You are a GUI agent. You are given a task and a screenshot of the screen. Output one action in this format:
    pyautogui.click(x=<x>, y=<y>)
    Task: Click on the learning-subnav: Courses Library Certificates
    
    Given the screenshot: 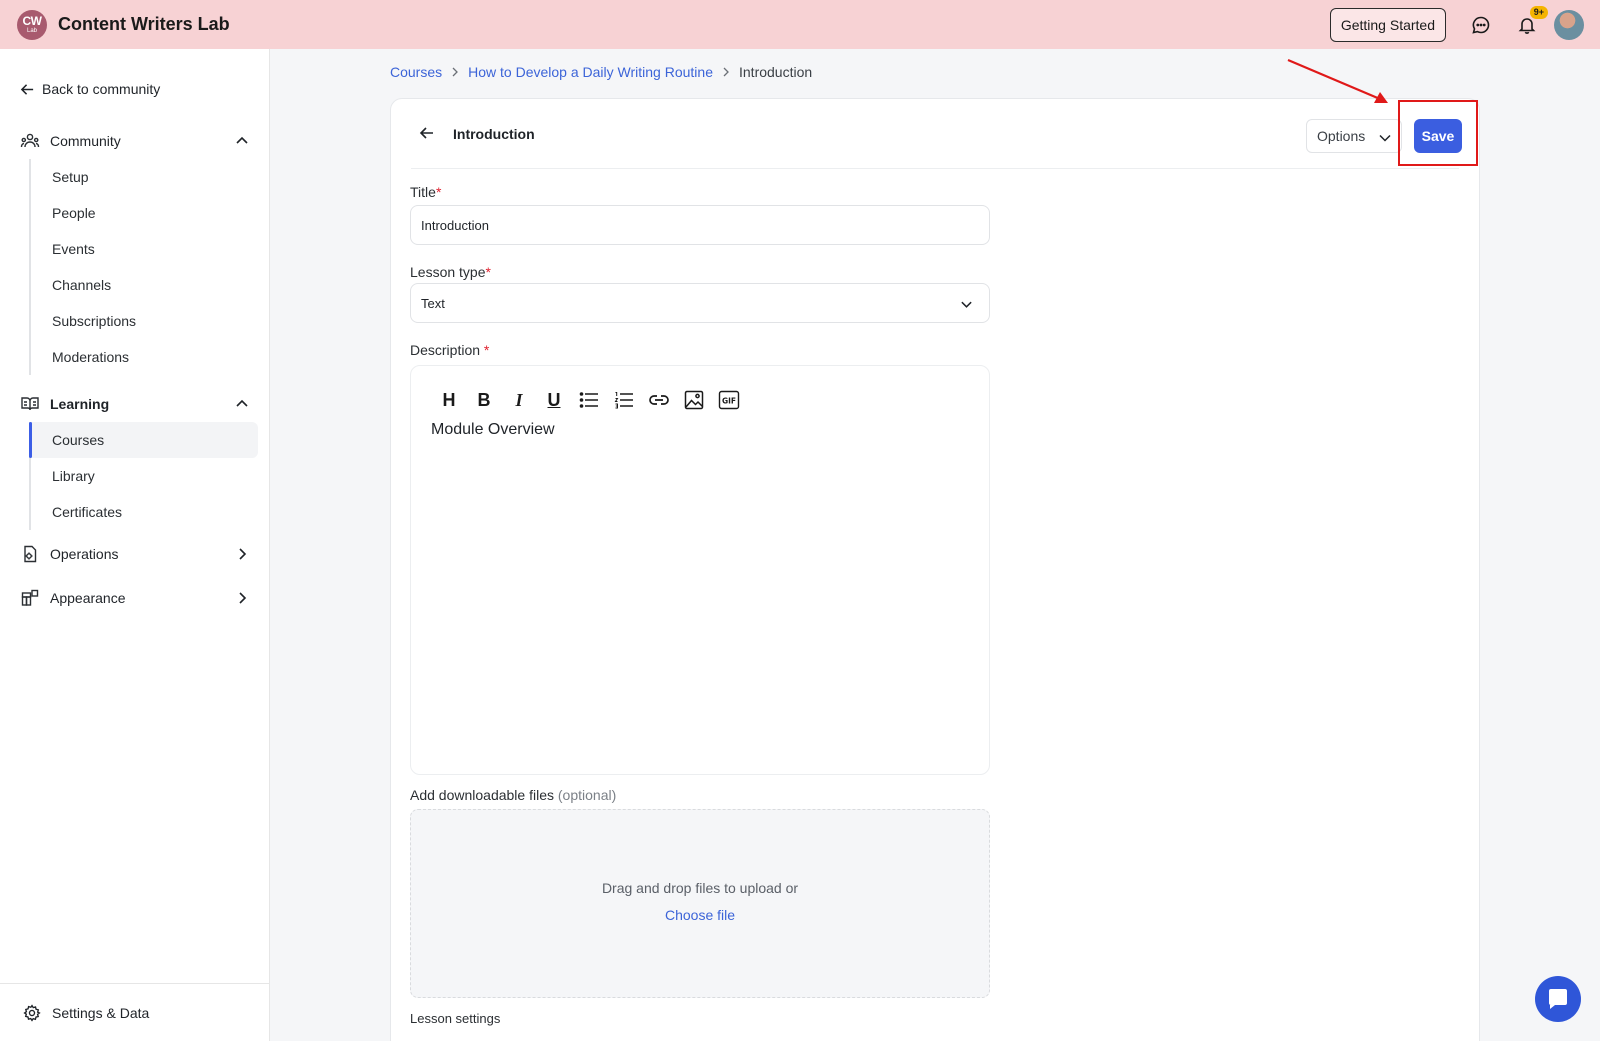 What is the action you would take?
    pyautogui.click(x=143, y=476)
    